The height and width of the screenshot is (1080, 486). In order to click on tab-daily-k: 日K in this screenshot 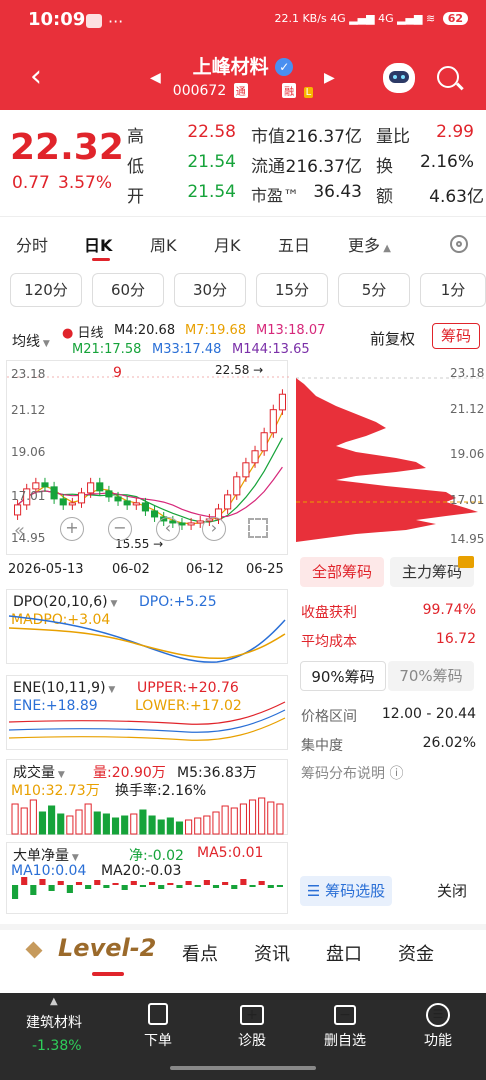, I will do `click(98, 244)`.